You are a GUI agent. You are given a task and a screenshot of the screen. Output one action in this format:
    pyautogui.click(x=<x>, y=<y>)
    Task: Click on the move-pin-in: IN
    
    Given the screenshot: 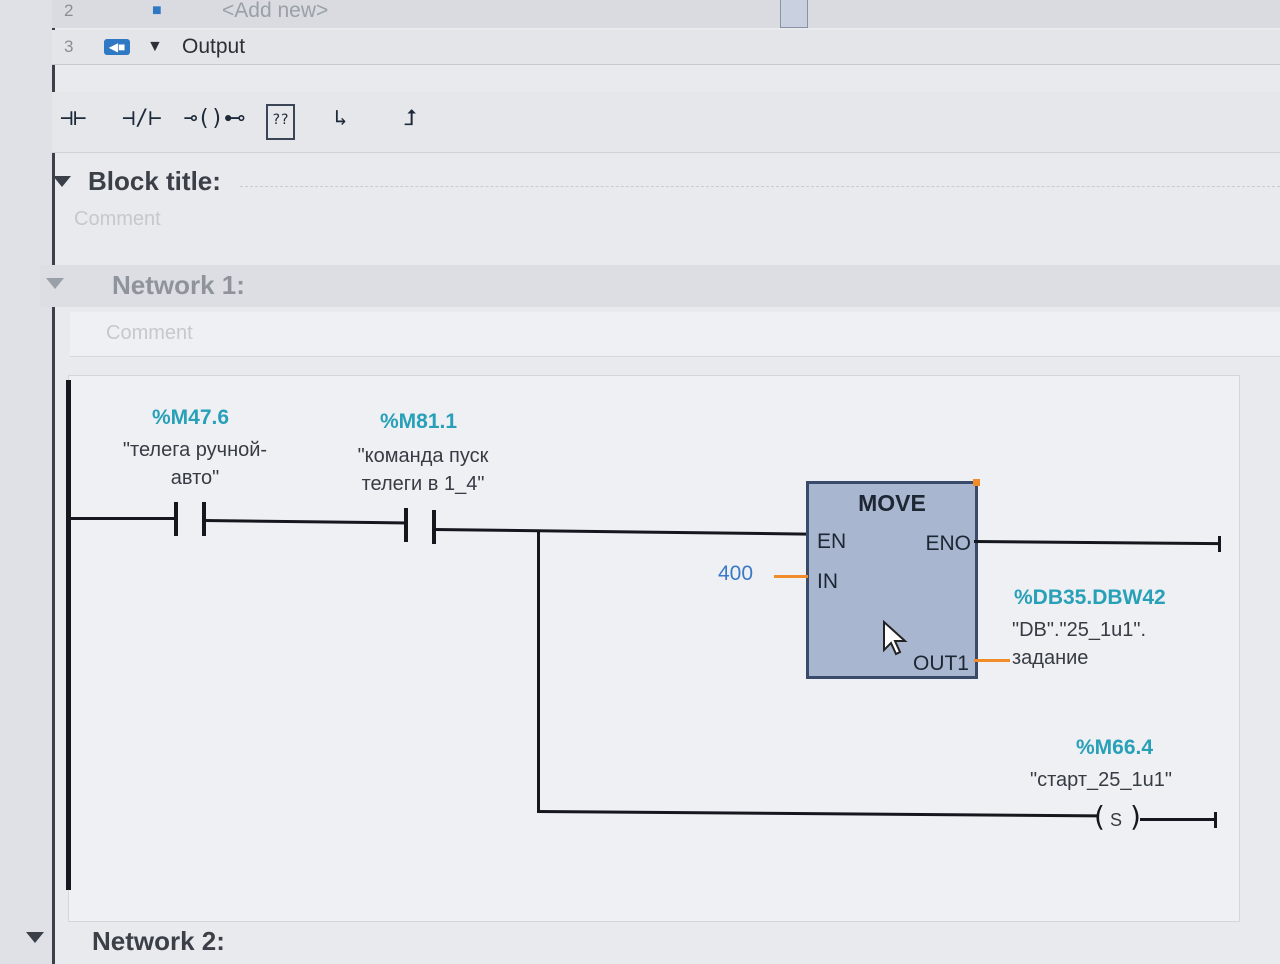 What is the action you would take?
    pyautogui.click(x=827, y=581)
    